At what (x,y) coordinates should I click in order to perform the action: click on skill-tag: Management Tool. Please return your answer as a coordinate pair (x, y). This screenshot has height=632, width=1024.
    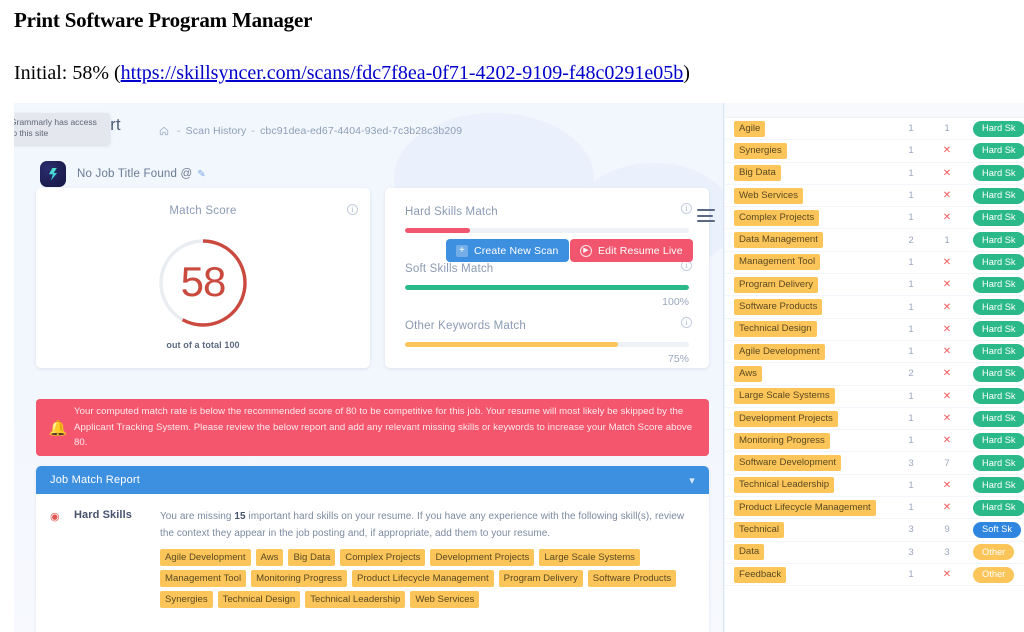
    Looking at the image, I should click on (203, 579).